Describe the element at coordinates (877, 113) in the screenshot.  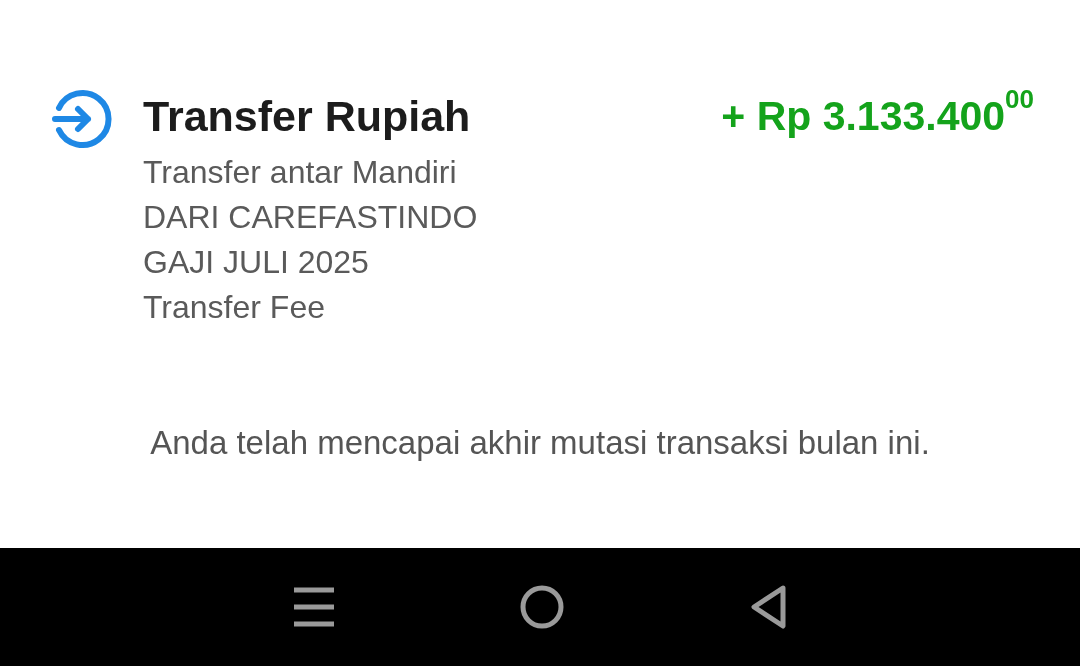
I see `transaction-amount: + Rp 3.133.400$^{00}$` at that location.